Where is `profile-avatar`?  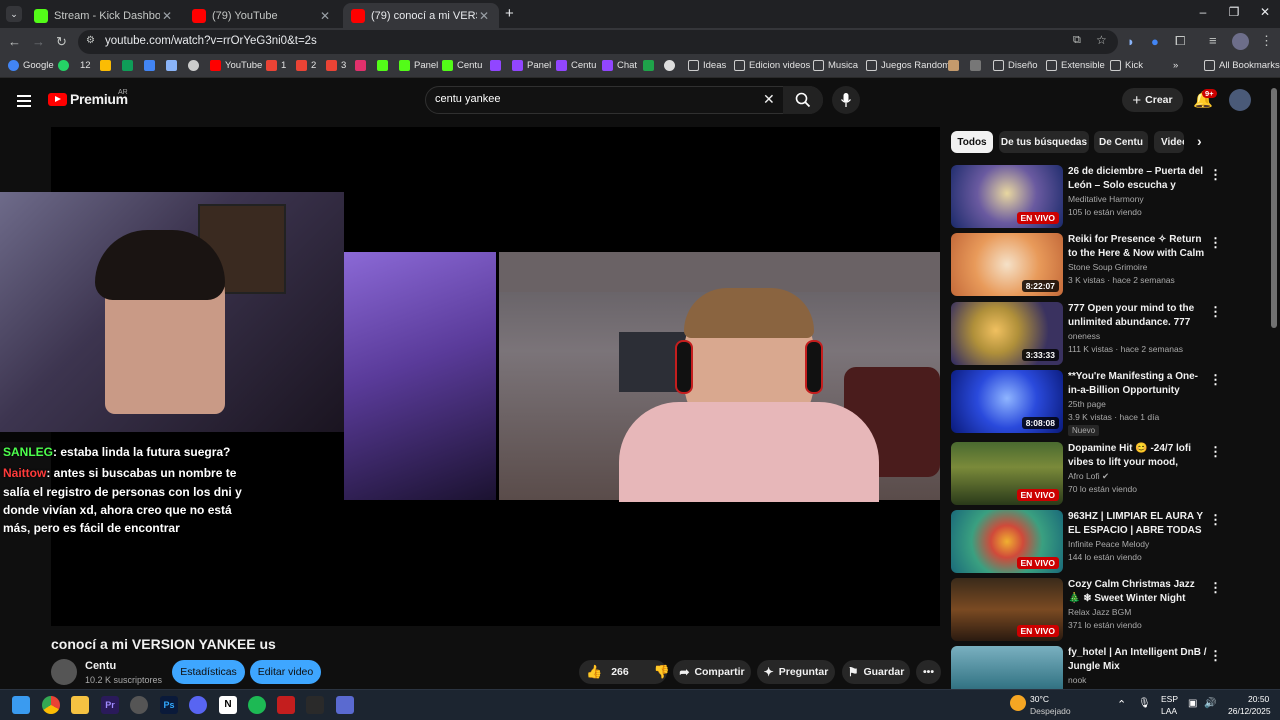
profile-avatar is located at coordinates (1240, 41).